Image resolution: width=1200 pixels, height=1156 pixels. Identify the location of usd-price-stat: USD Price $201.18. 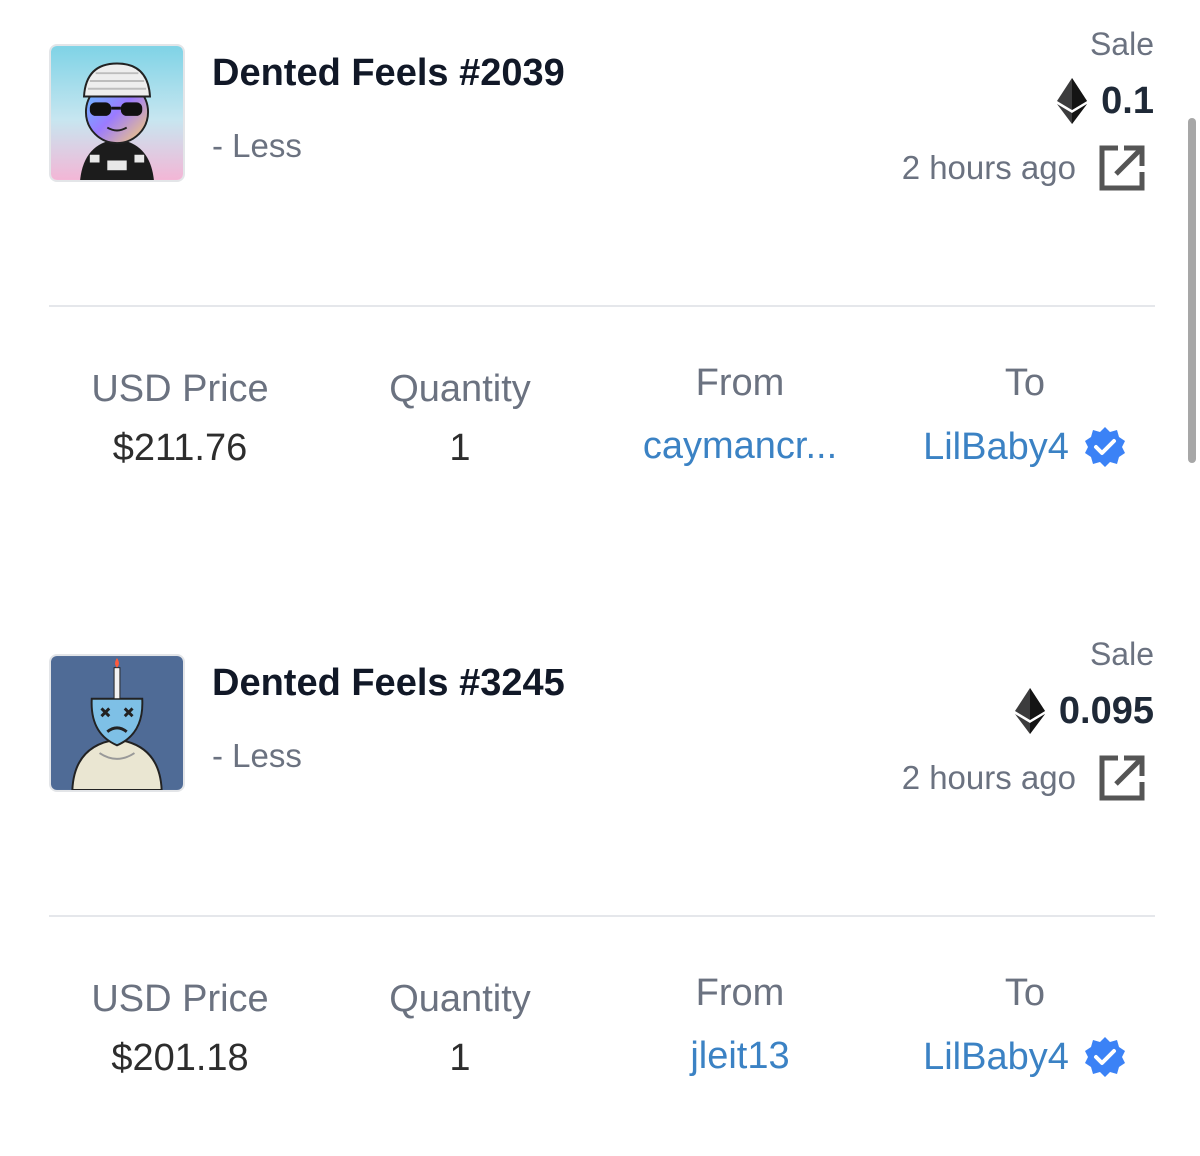
(180, 1029).